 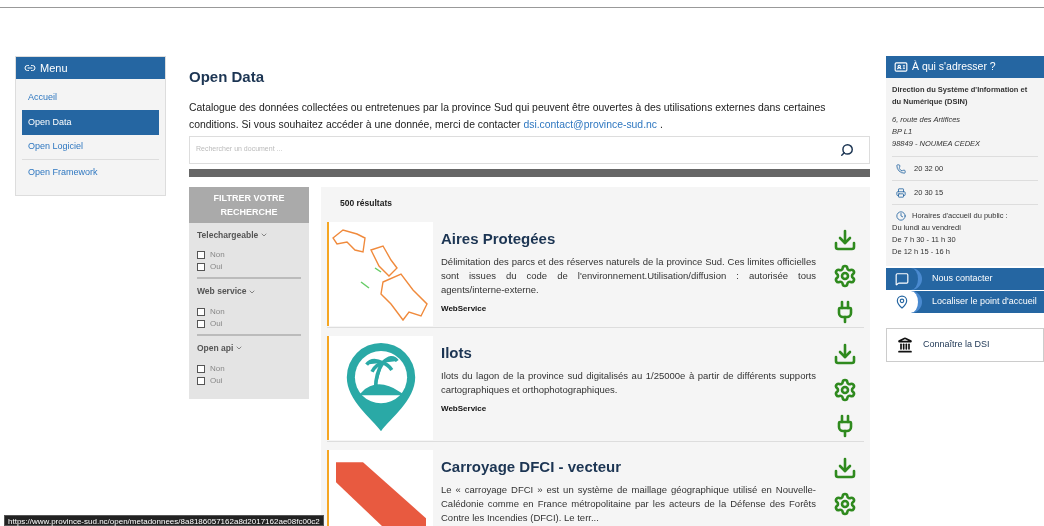 I want to click on result-count: 500 résultats, so click(x=366, y=203).